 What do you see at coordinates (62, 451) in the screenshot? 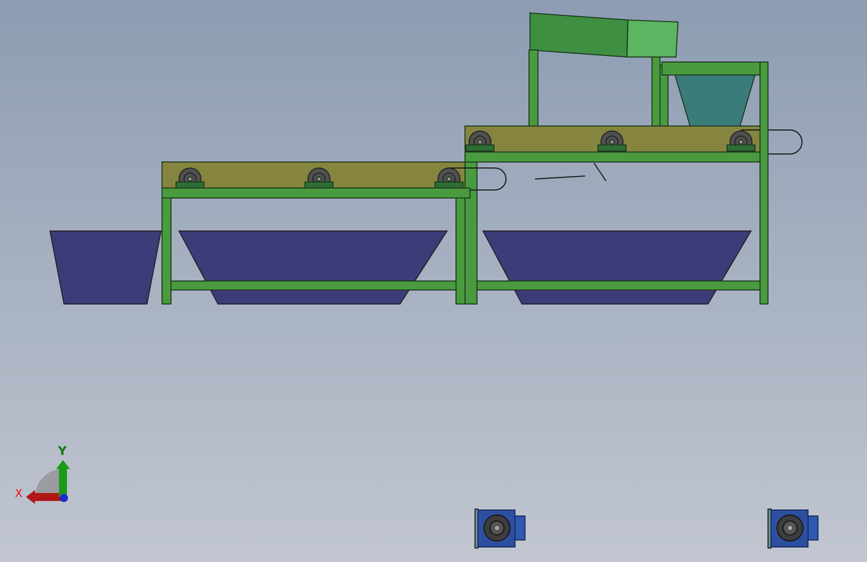
I see `axis-label: Y` at bounding box center [62, 451].